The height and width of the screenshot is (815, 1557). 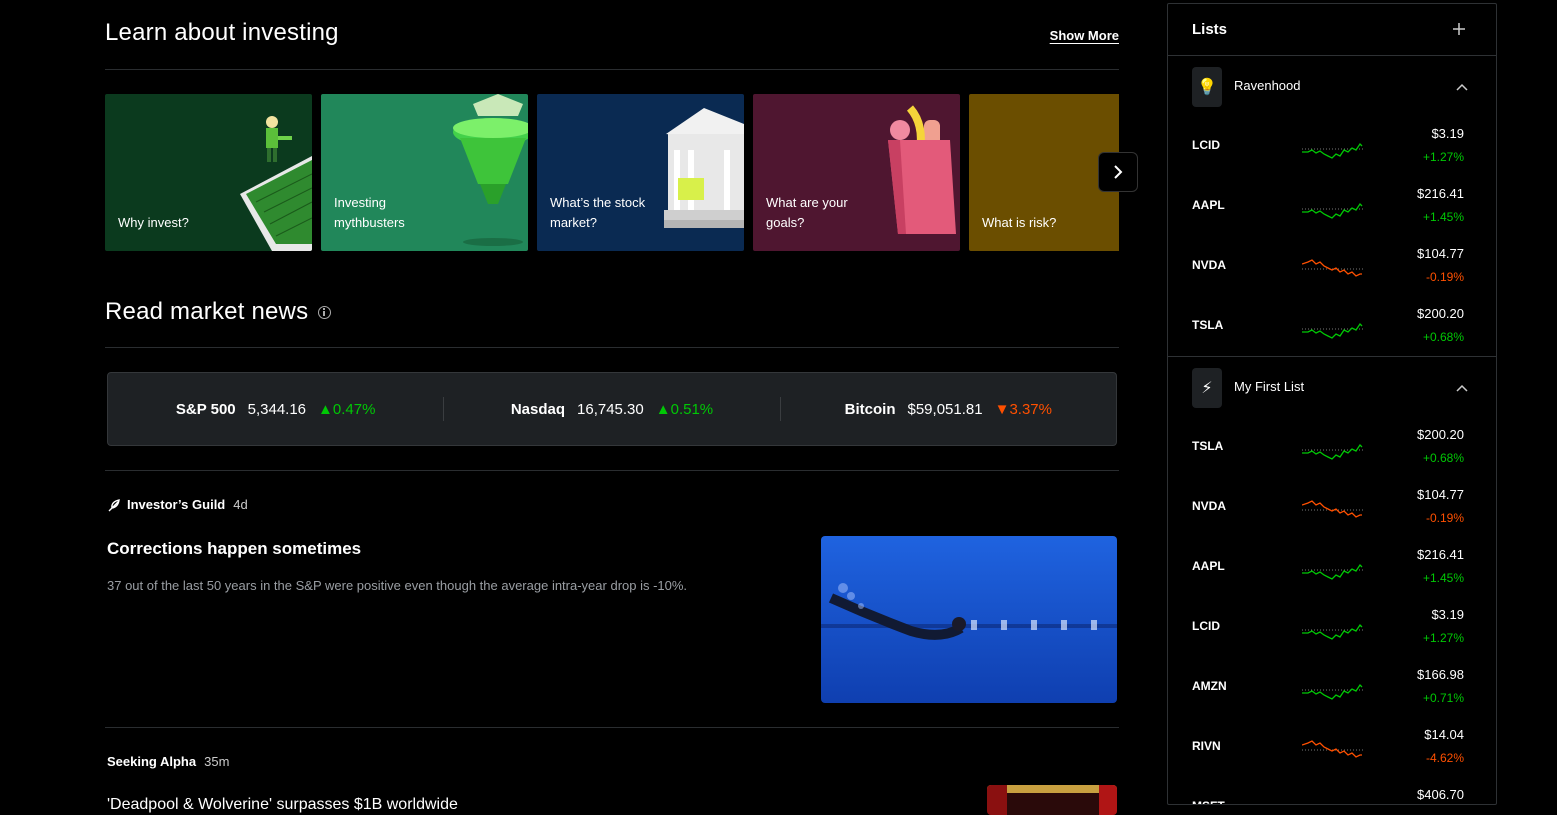 What do you see at coordinates (1332, 747) in the screenshot?
I see `stock-row: RIVN $14.04 -4.62%` at bounding box center [1332, 747].